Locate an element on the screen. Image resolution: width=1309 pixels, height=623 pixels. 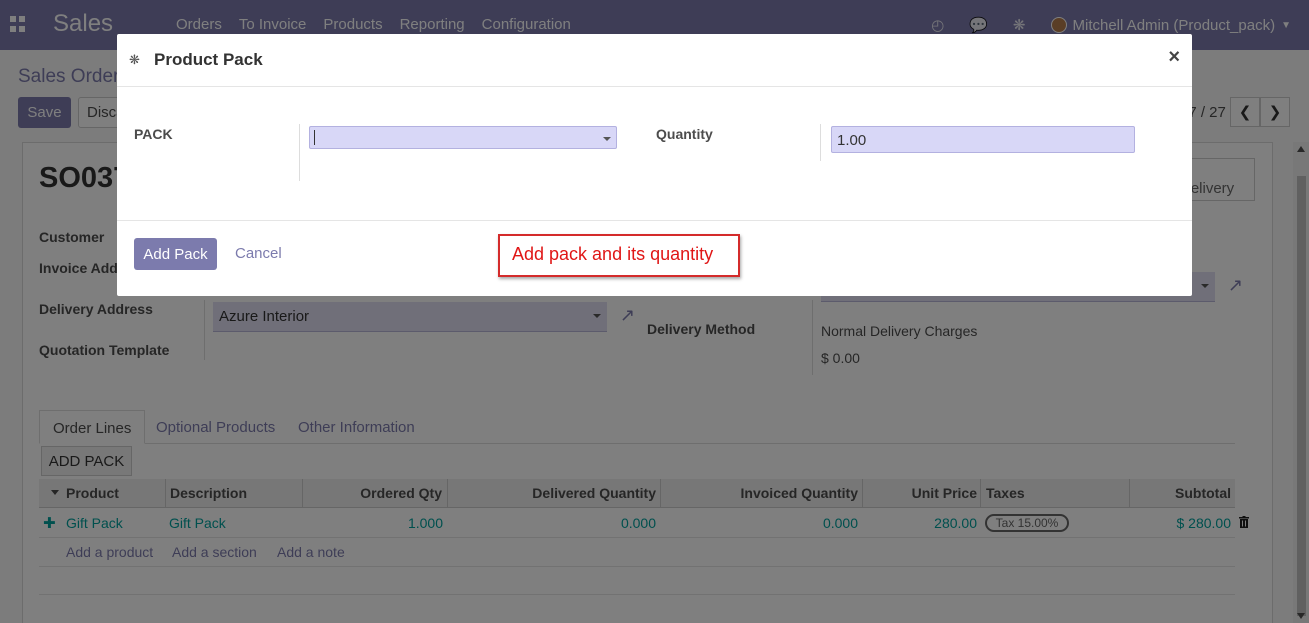
close-icon: × is located at coordinates (1174, 57).